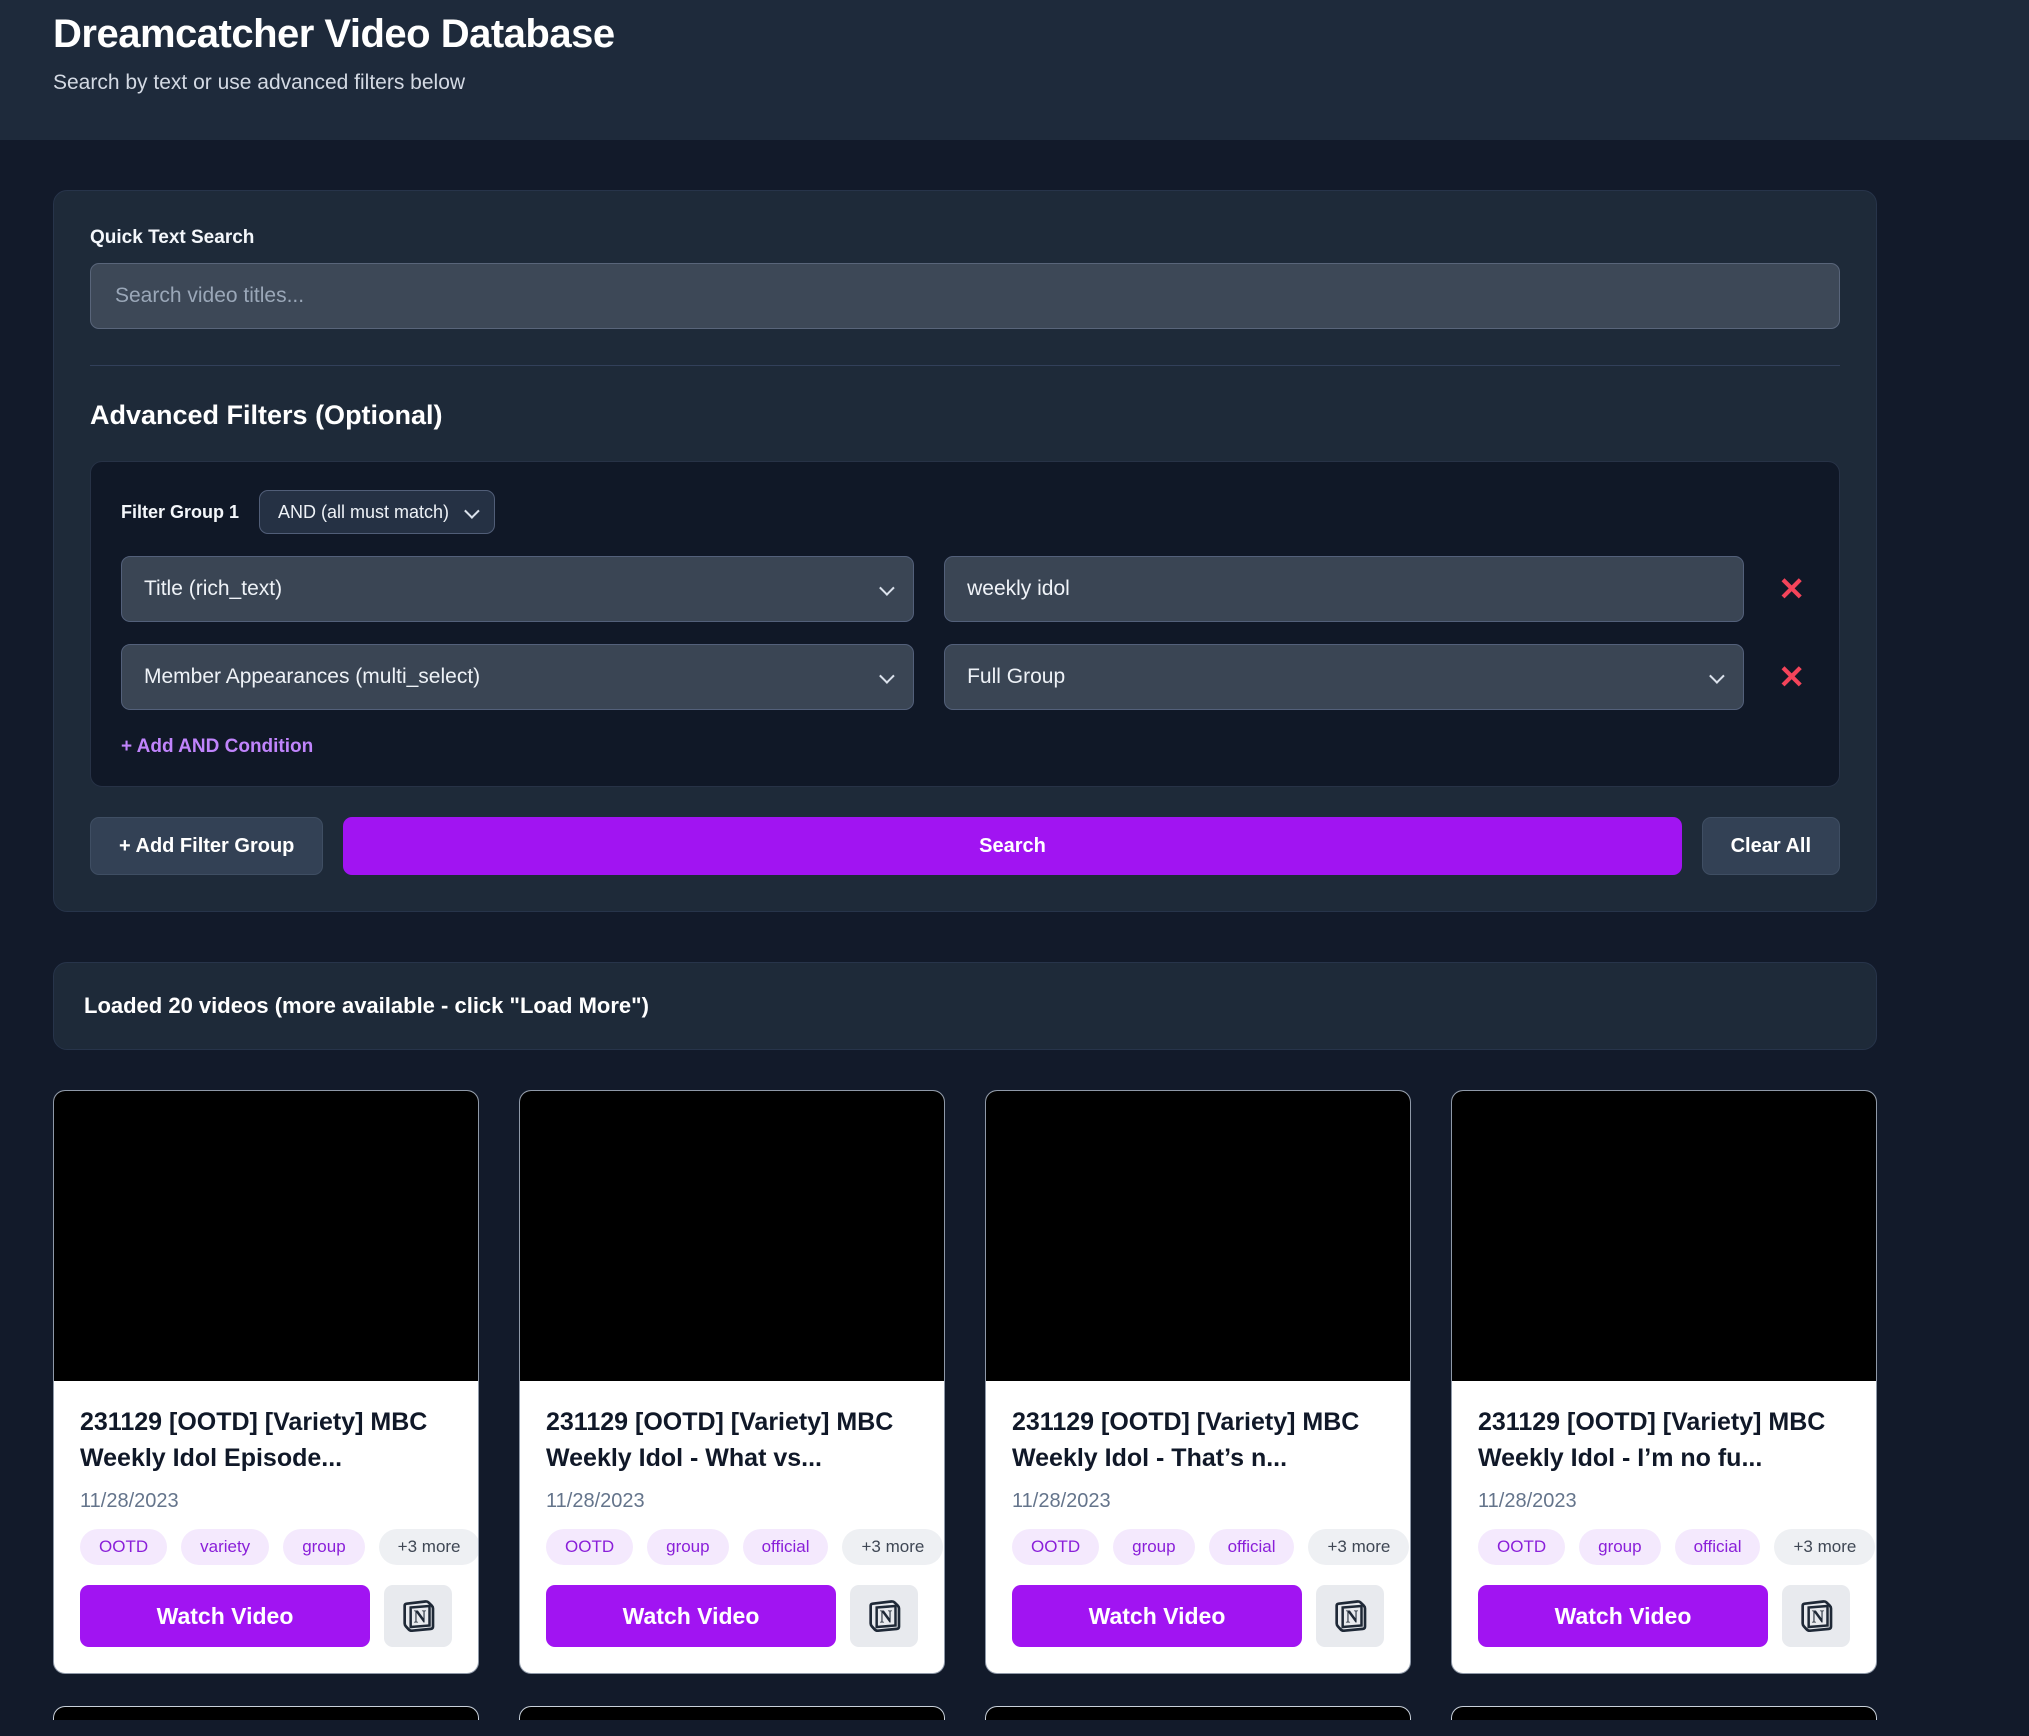 The width and height of the screenshot is (2029, 1736). What do you see at coordinates (518, 677) in the screenshot?
I see `condition-field-select: Member Appearances (multi_select)` at bounding box center [518, 677].